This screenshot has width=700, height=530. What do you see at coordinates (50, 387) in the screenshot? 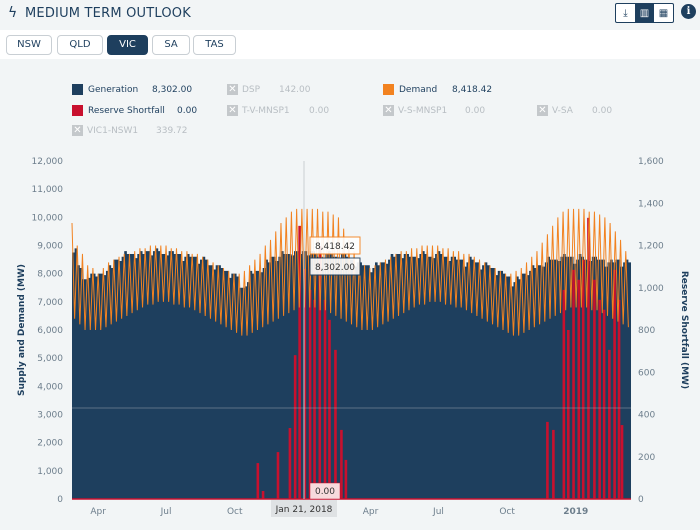
I see `y-tick-label: 4,000` at bounding box center [50, 387].